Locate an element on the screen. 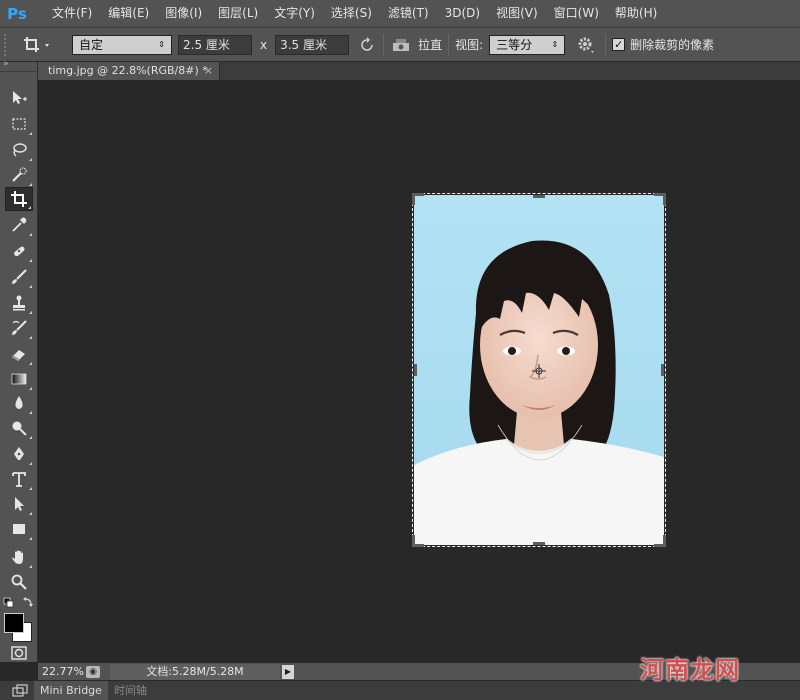 This screenshot has height=700, width=800. panel-toggle-icon is located at coordinates (21, 691).